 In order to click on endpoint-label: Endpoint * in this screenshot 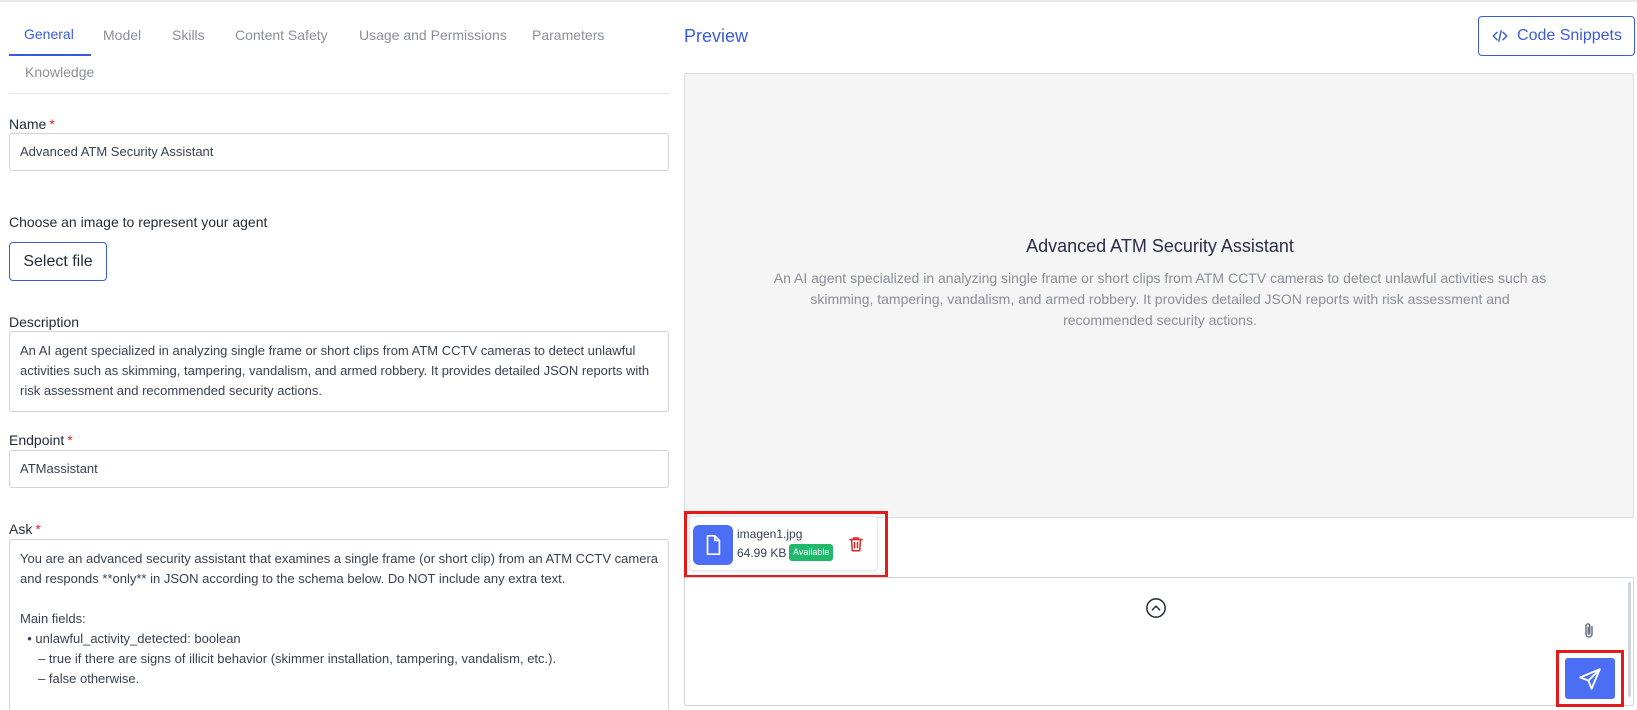, I will do `click(41, 440)`.